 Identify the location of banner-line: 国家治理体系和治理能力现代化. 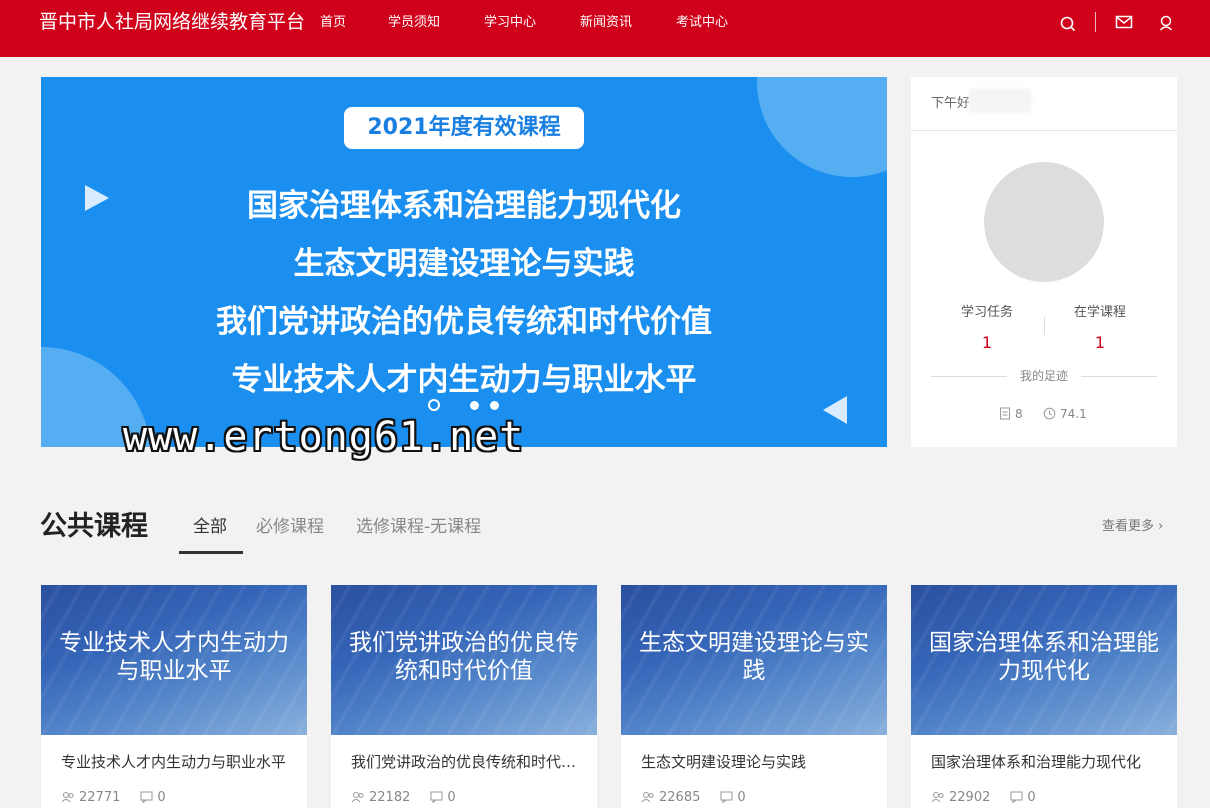
(464, 206).